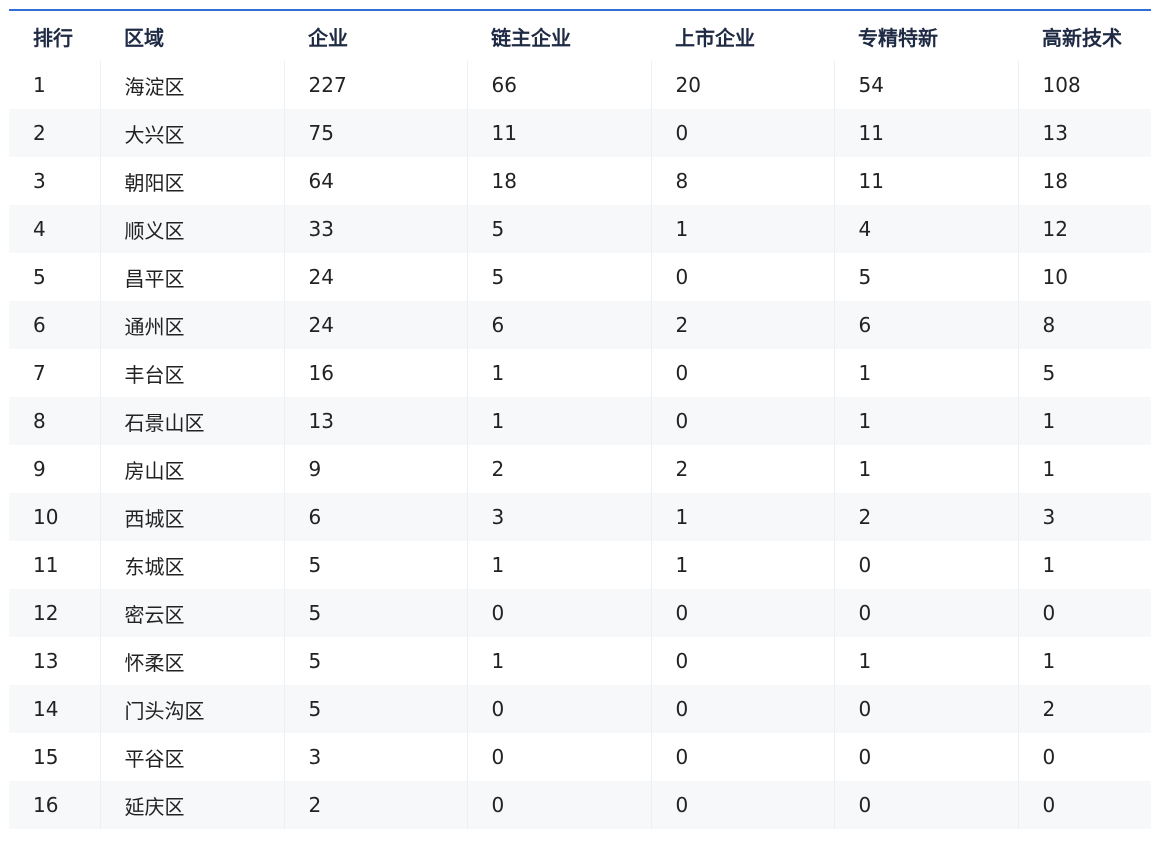 This screenshot has height=851, width=1151. What do you see at coordinates (54, 613) in the screenshot?
I see `rank-cell: 12` at bounding box center [54, 613].